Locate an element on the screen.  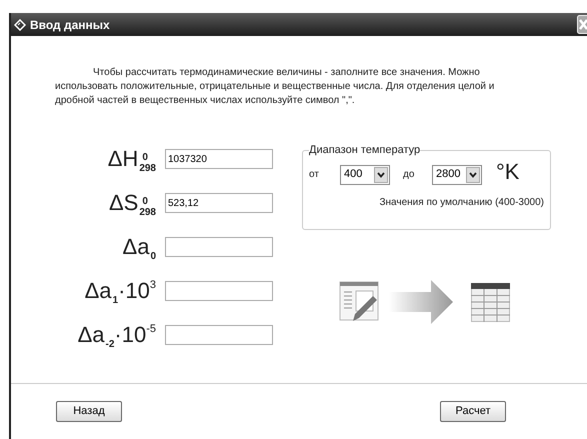
unit-label: °K is located at coordinates (508, 171).